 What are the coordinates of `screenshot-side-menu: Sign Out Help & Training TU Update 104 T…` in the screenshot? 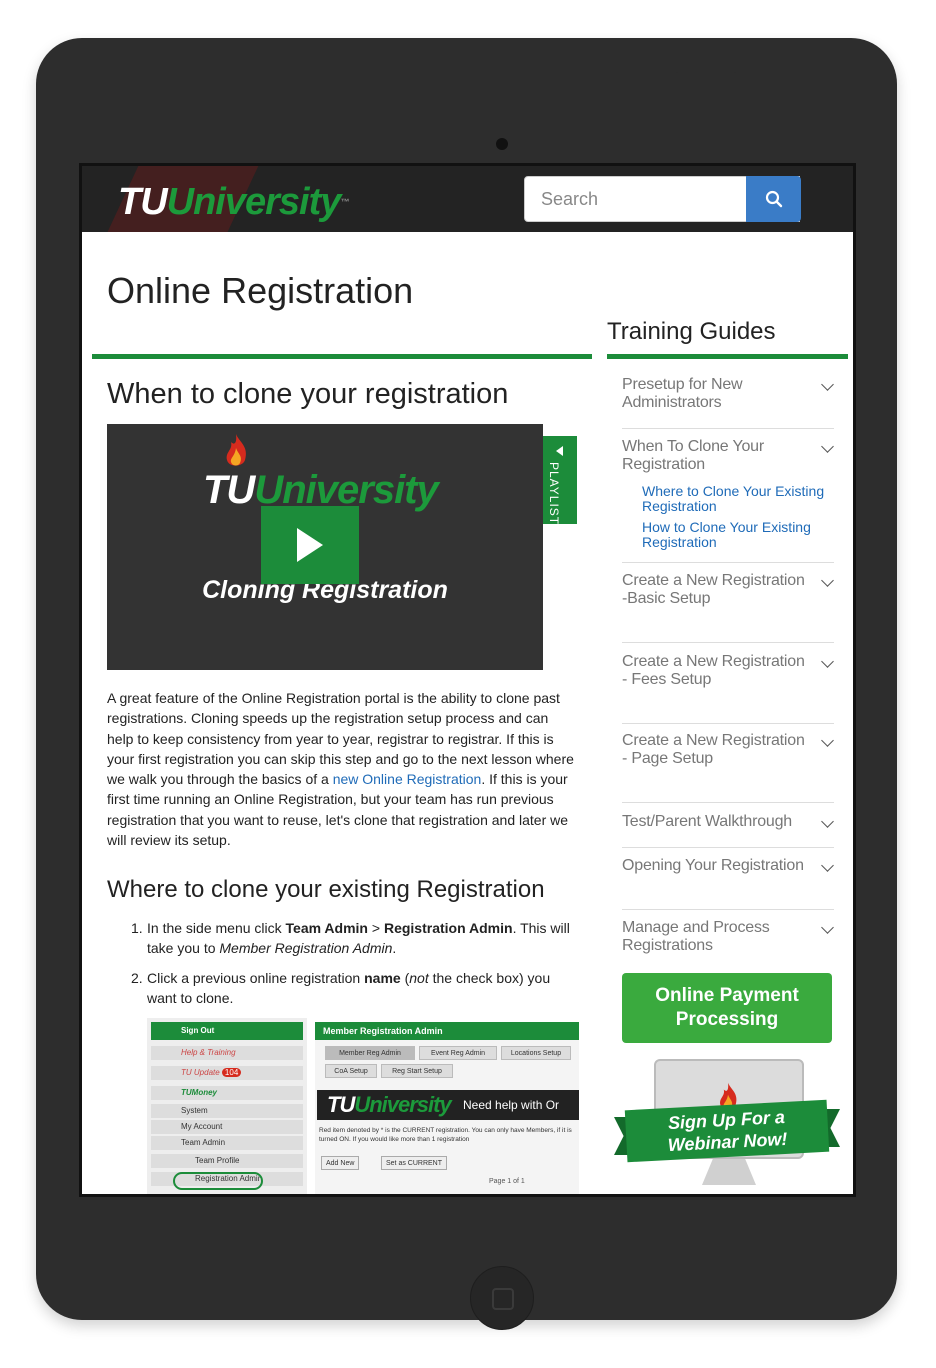 It's located at (227, 1106).